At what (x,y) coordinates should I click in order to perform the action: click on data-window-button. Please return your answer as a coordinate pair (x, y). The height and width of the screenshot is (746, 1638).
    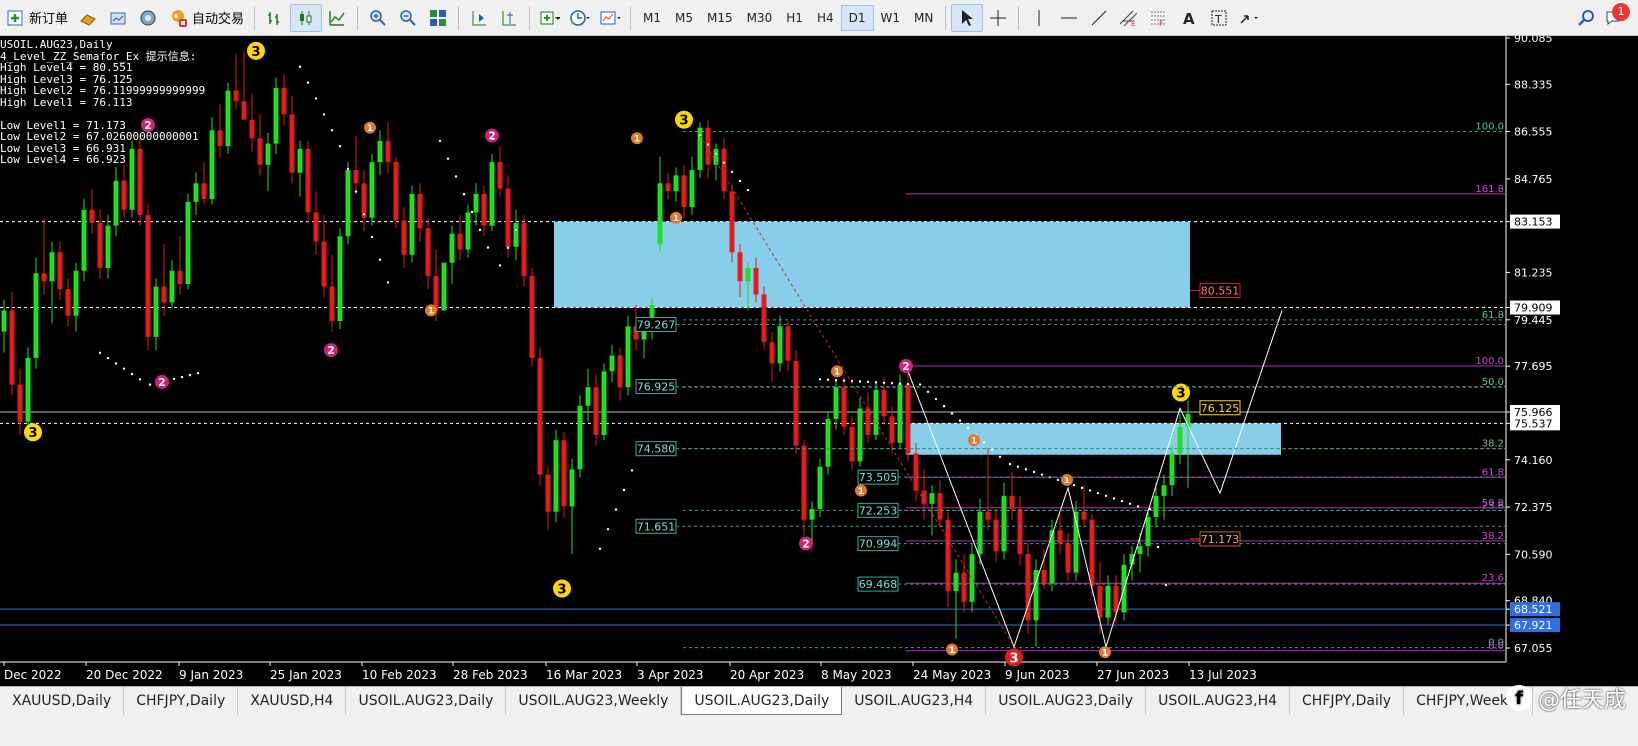
    Looking at the image, I should click on (118, 18).